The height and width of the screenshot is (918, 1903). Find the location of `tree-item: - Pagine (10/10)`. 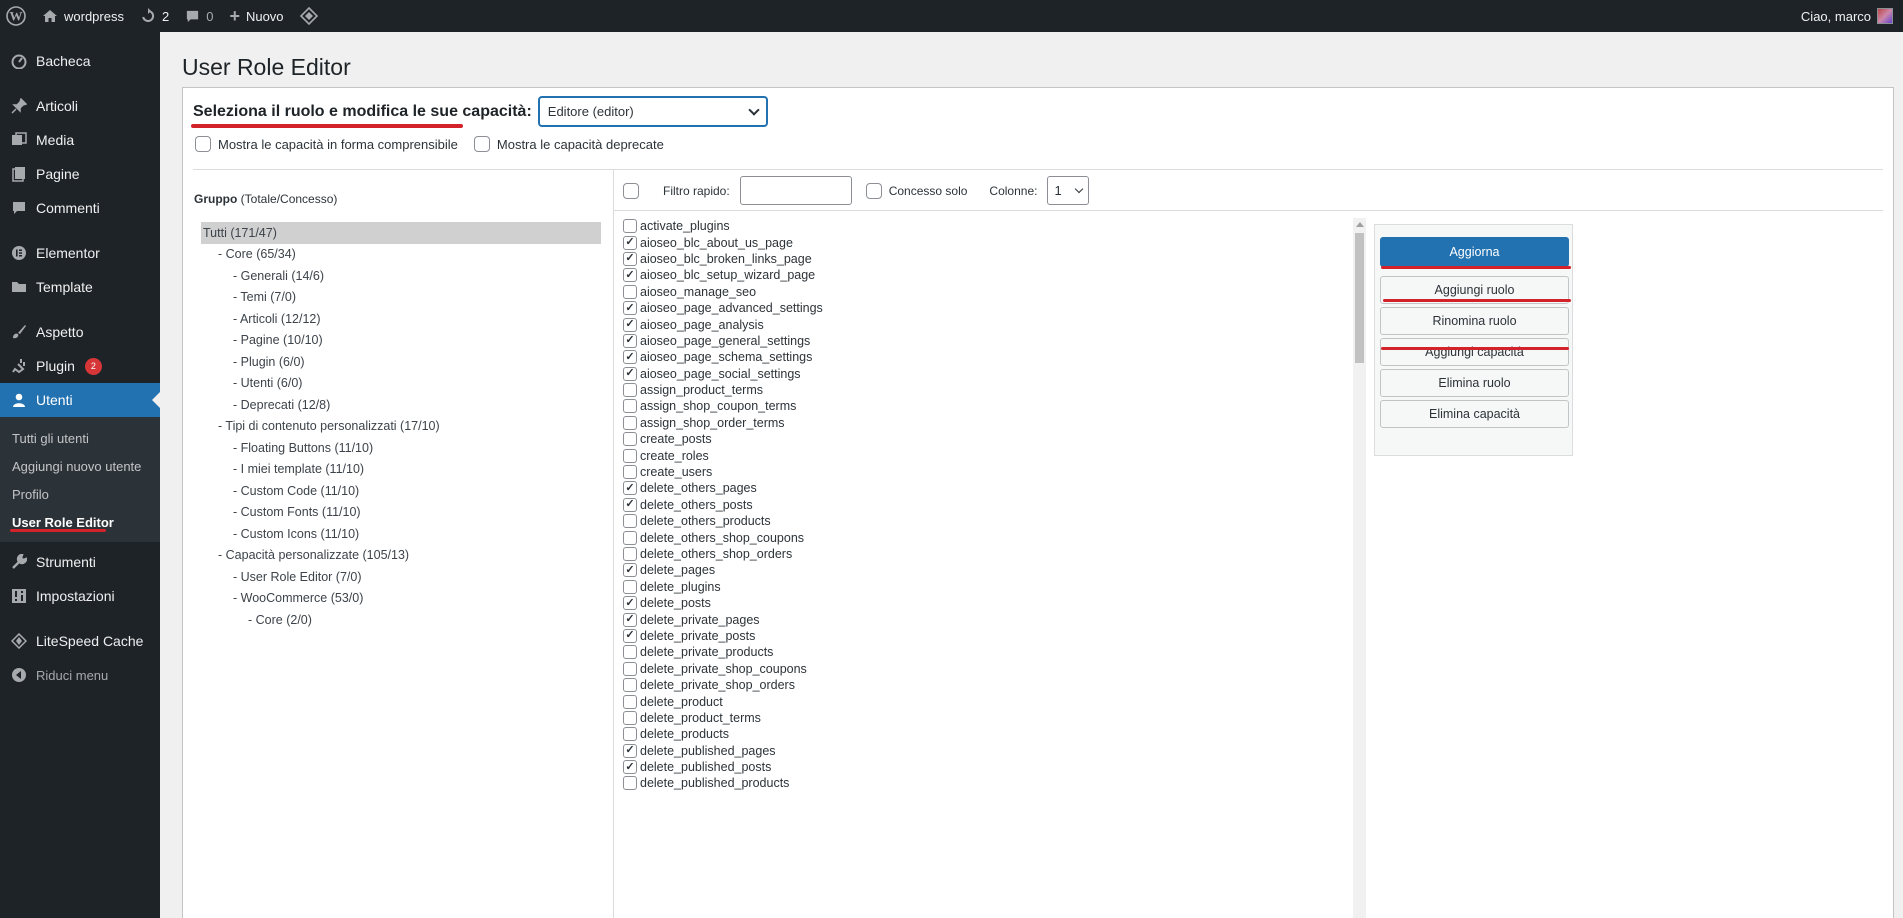

tree-item: - Pagine (10/10) is located at coordinates (401, 341).